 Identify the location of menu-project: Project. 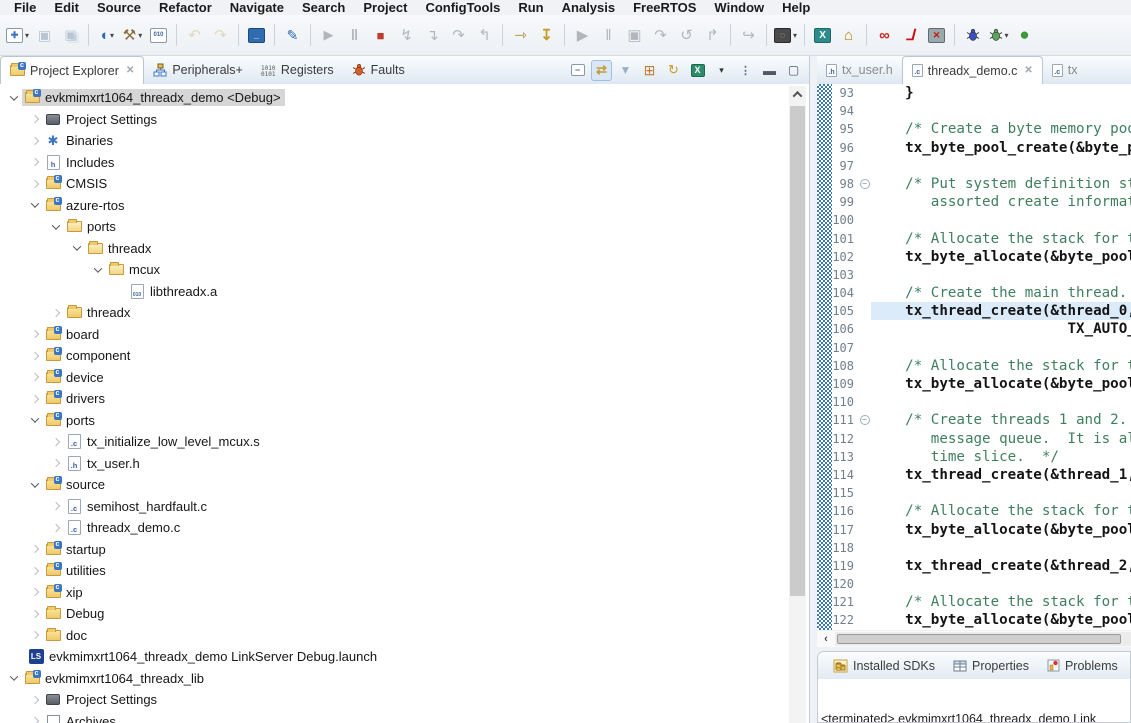
(385, 7).